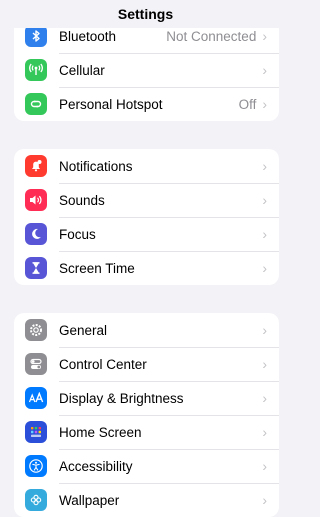 The image size is (320, 517). I want to click on settings-row-wallpaper: Wallpaper ›, so click(146, 500).